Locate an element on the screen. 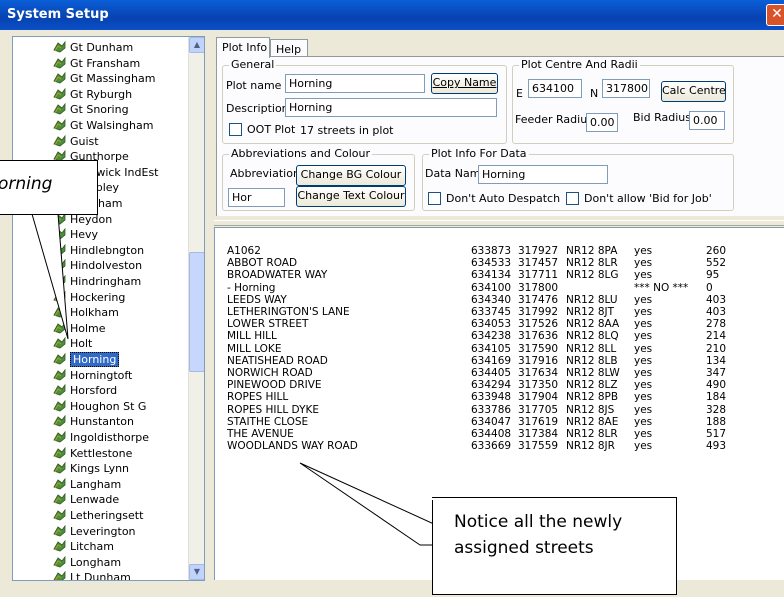 This screenshot has width=784, height=597. left-callout: orning is located at coordinates (49, 187).